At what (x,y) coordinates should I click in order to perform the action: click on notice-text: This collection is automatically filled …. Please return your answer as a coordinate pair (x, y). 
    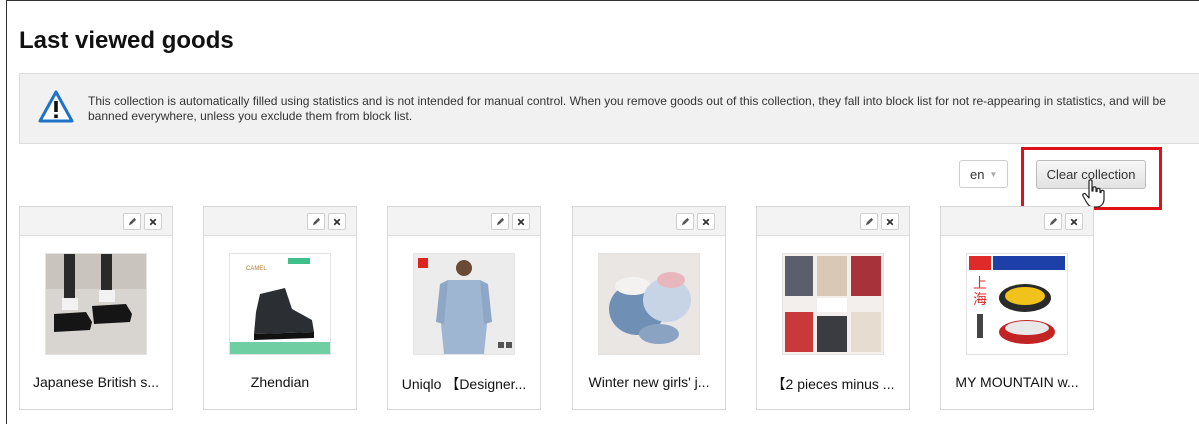
    Looking at the image, I should click on (627, 108).